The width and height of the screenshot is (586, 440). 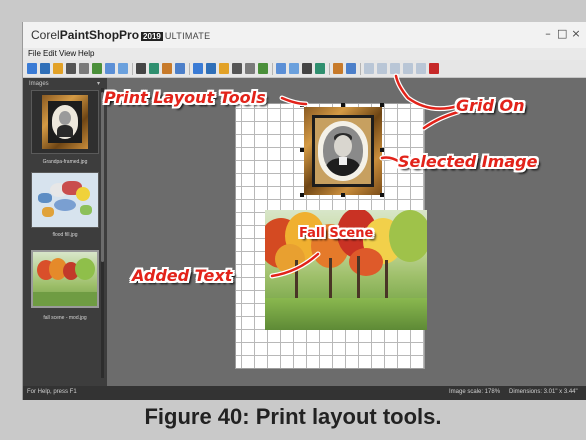 I want to click on status-scale: Image scale: 178%, so click(x=475, y=392).